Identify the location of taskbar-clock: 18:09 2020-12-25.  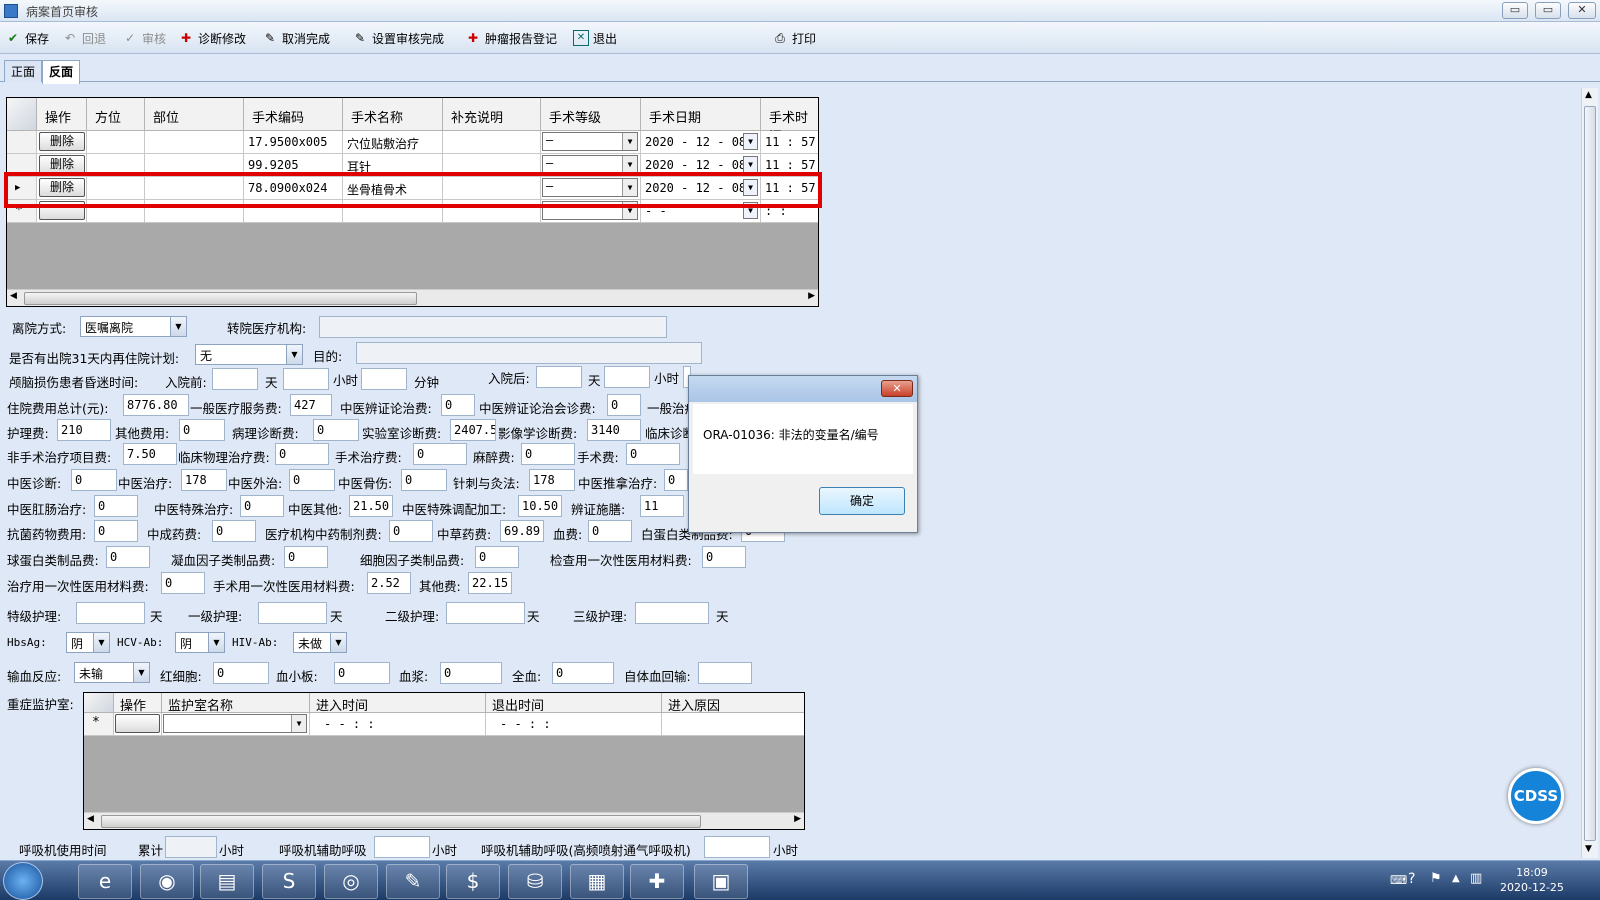
(1532, 880).